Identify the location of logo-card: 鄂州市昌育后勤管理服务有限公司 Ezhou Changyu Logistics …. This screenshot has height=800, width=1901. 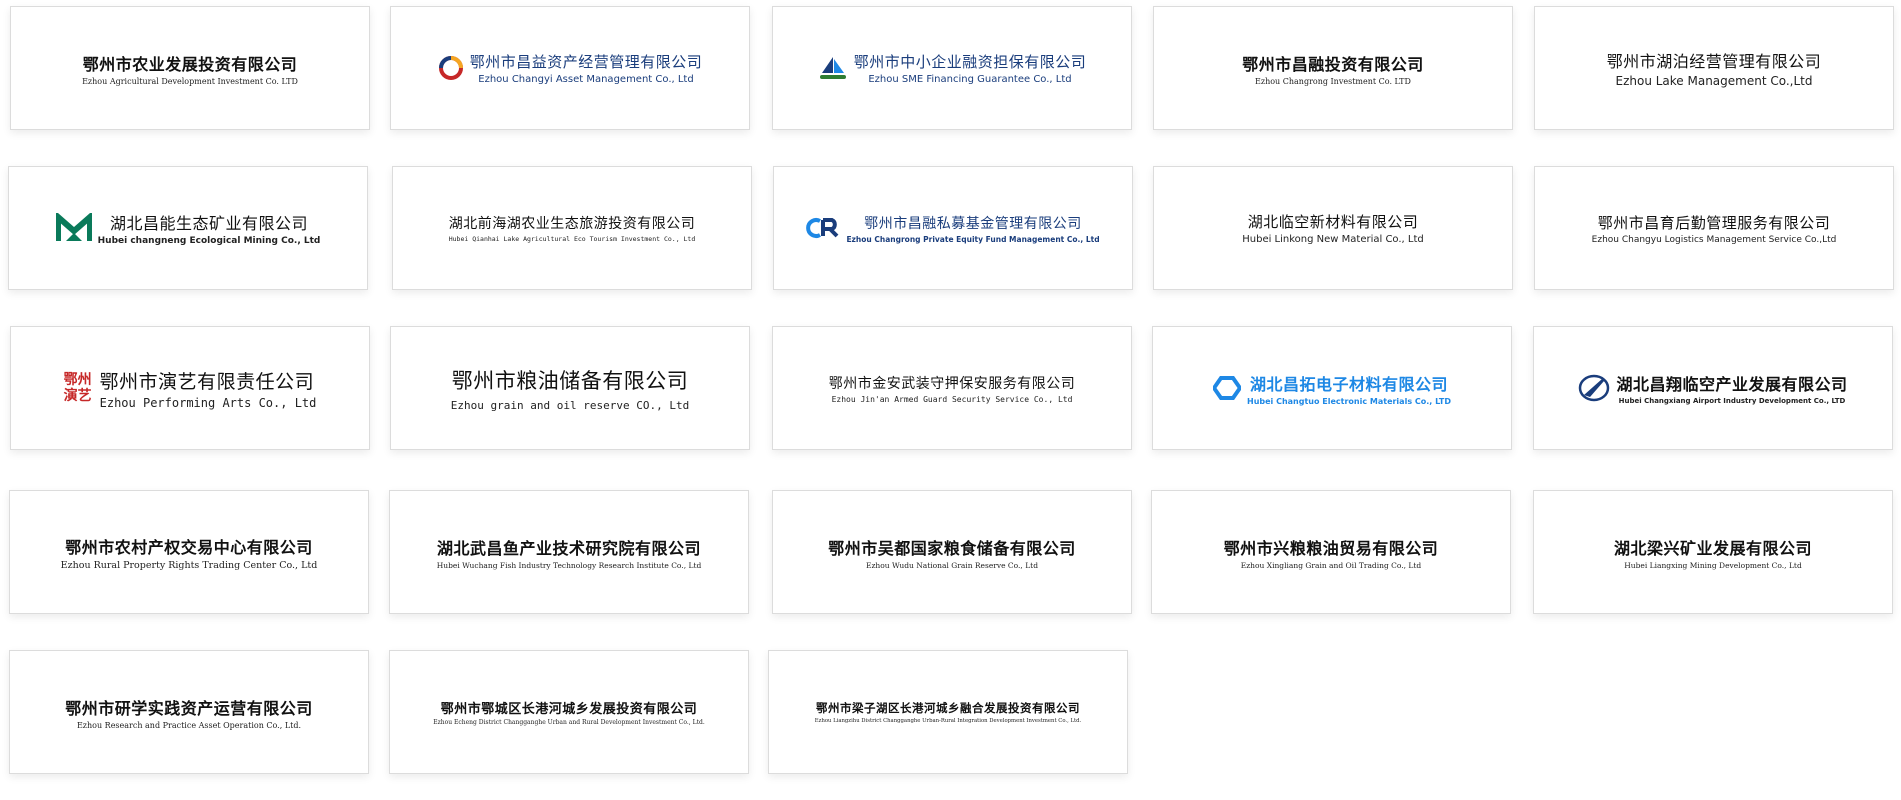
(1714, 228).